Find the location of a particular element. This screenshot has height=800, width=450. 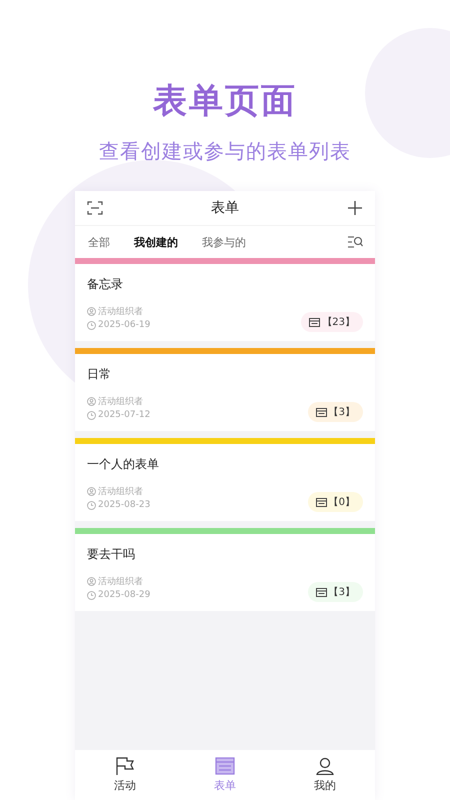

search-list-icon is located at coordinates (355, 242).